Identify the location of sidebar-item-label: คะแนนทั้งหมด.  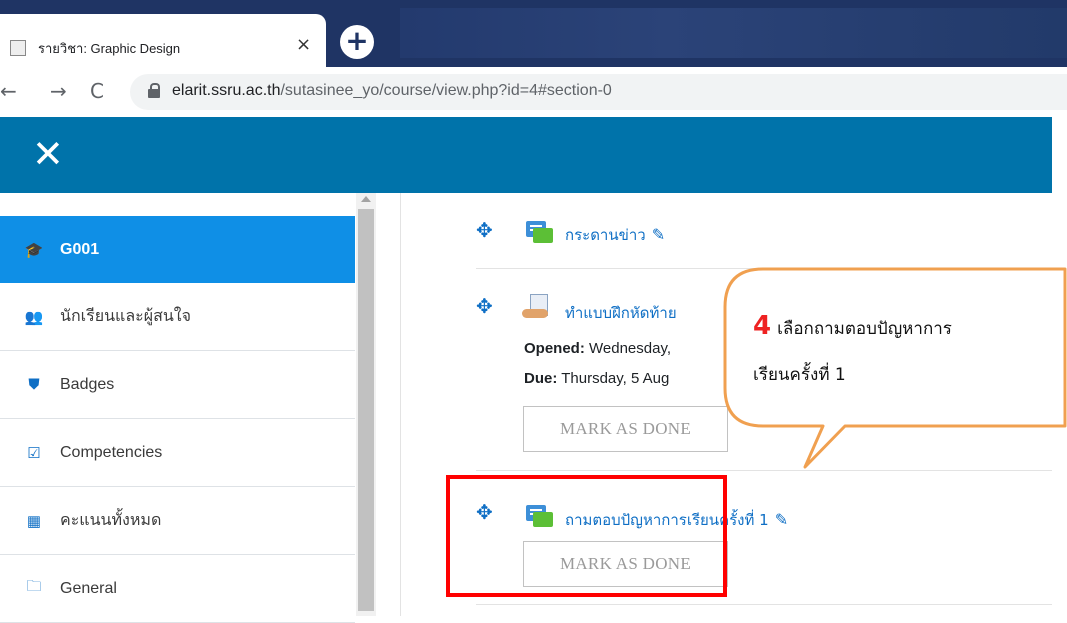
(111, 520).